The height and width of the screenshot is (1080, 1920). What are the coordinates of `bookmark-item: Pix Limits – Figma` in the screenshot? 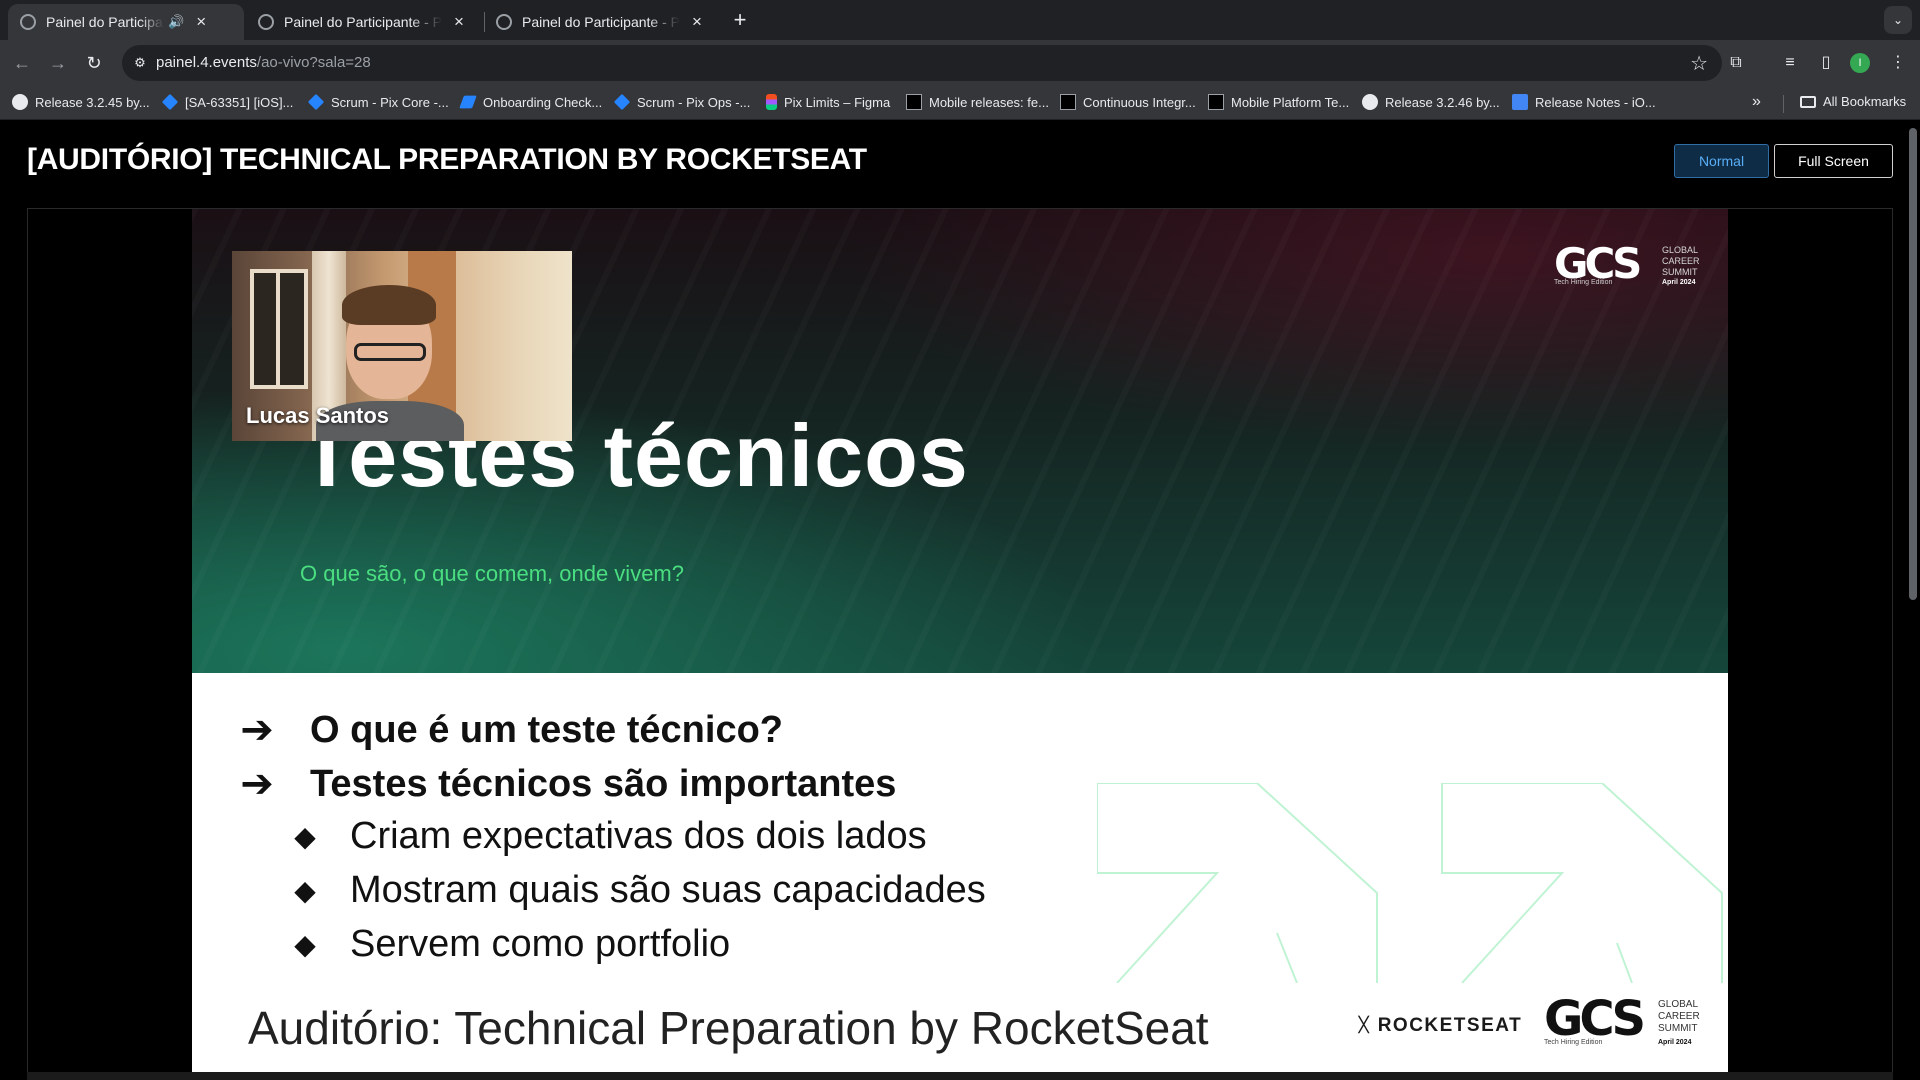 It's located at (828, 102).